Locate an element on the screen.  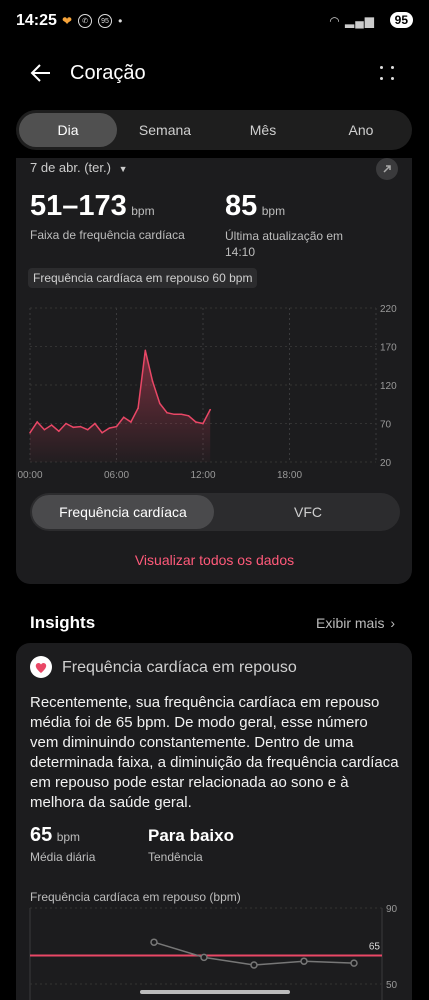
battery-indicator: 95 is located at coordinates (401, 20).